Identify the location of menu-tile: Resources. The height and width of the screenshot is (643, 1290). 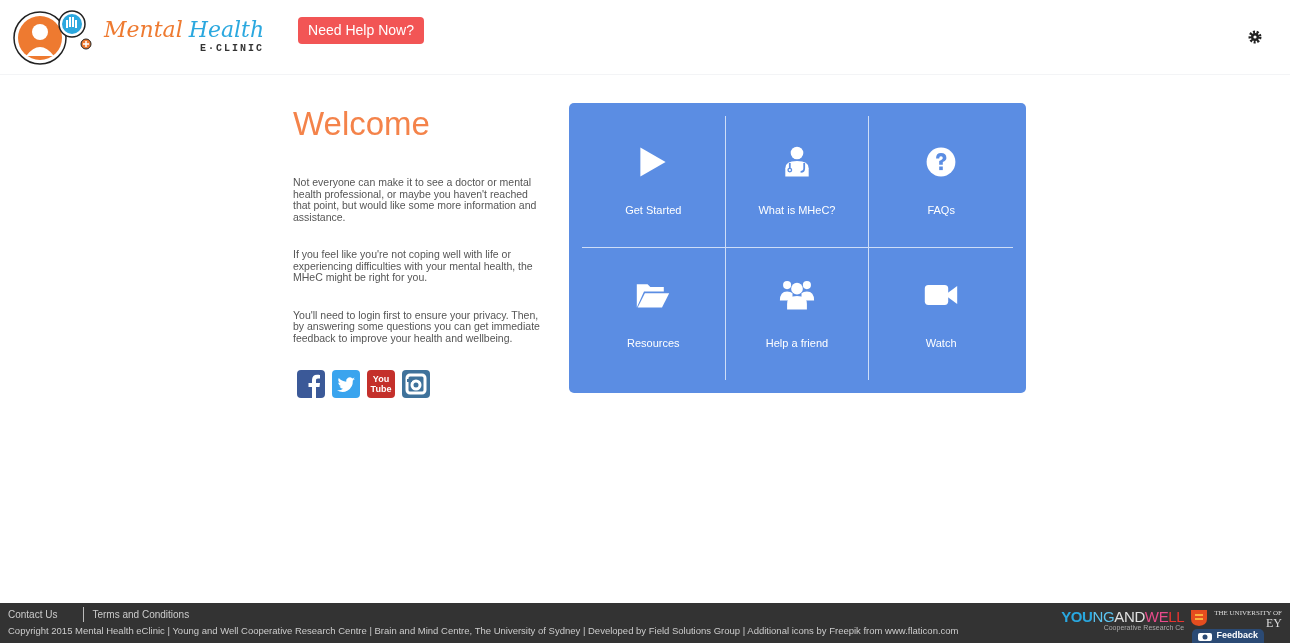
(654, 314).